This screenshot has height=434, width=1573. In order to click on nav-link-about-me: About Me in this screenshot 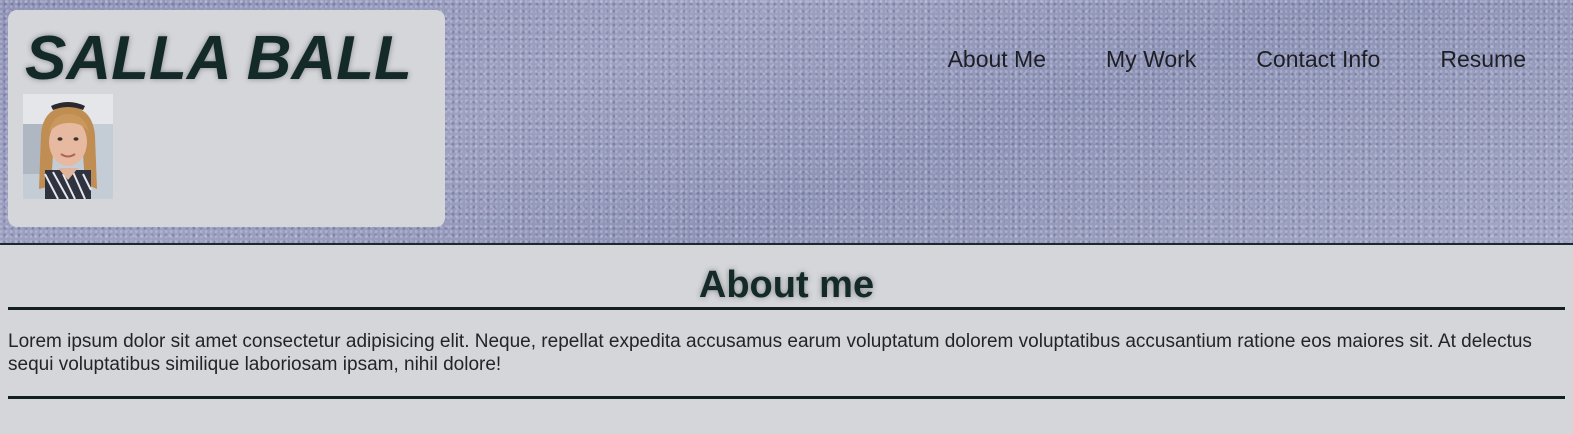, I will do `click(997, 59)`.